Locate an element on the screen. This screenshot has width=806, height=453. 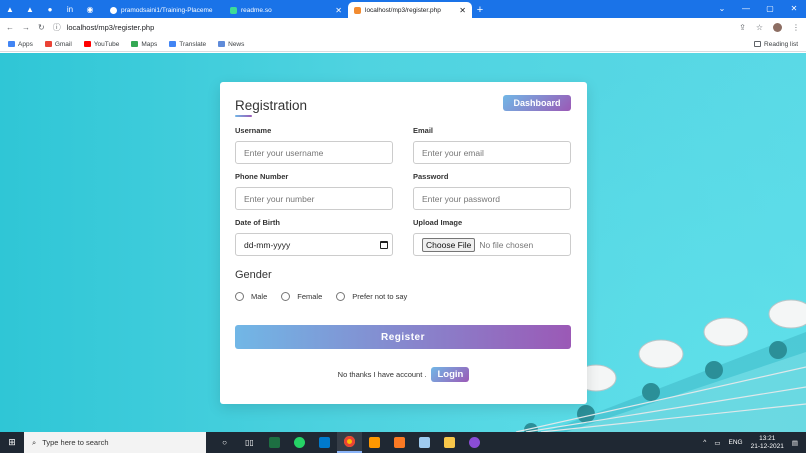
bookmark-news: News is located at coordinates (231, 44).